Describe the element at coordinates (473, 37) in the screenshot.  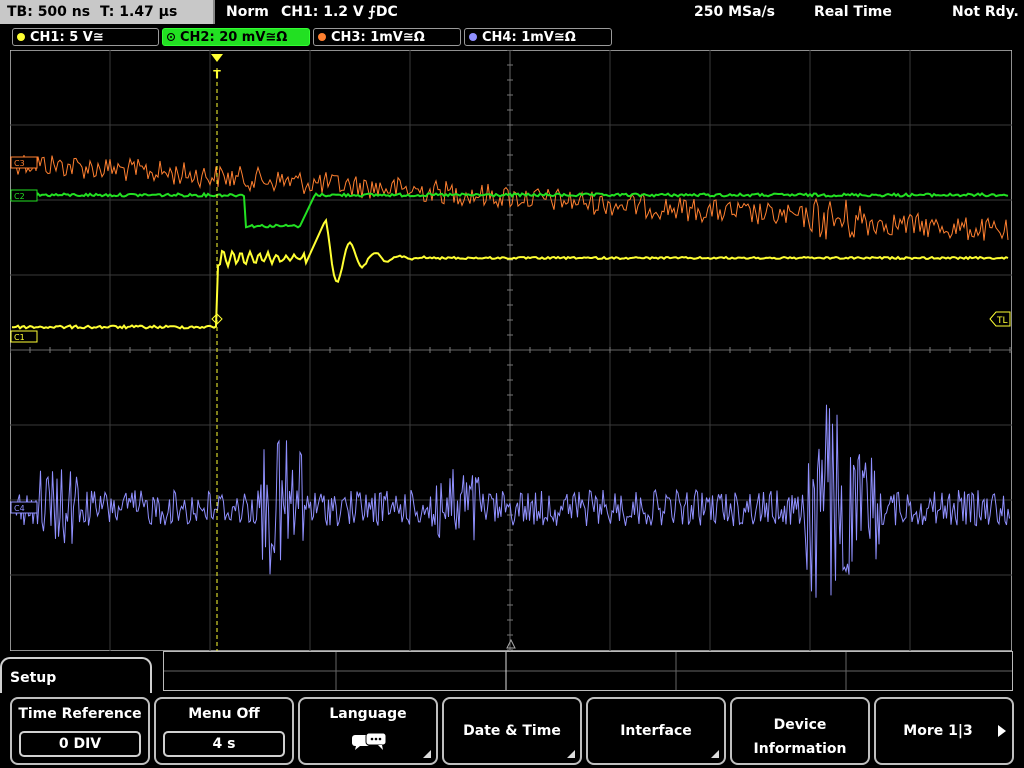
I see `ch4-dot-icon` at that location.